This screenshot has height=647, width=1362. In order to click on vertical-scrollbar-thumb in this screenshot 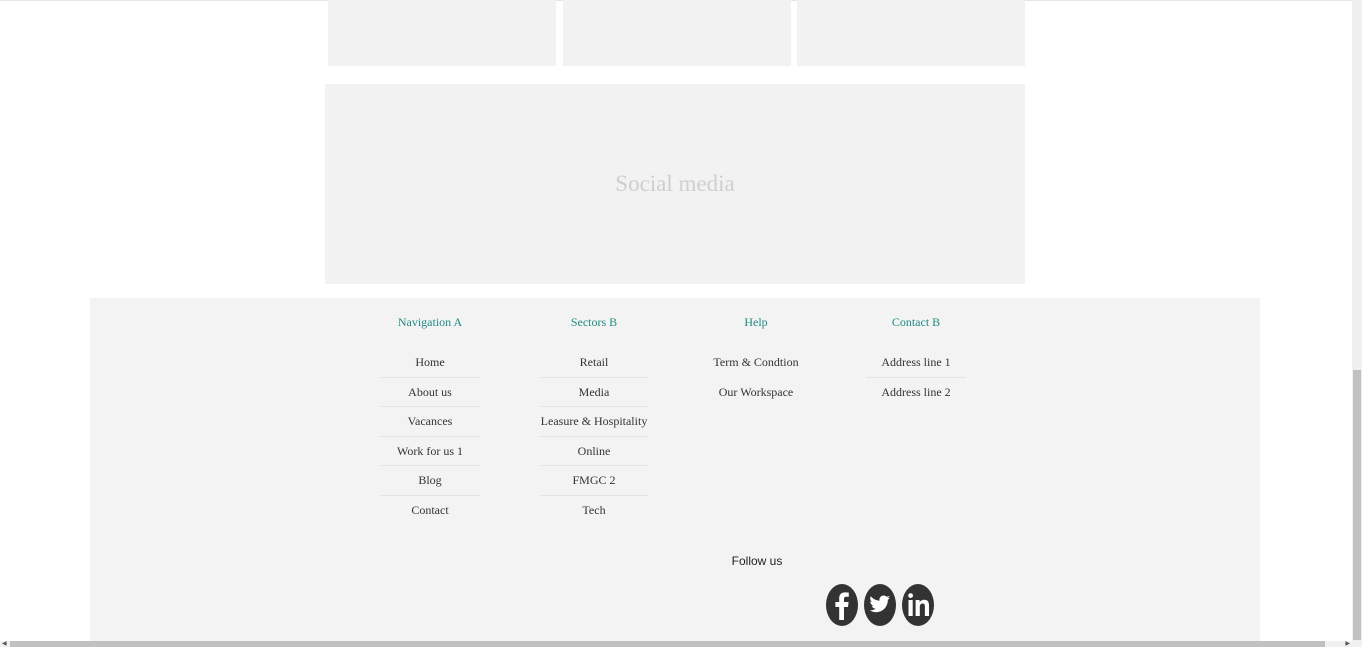, I will do `click(1357, 505)`.